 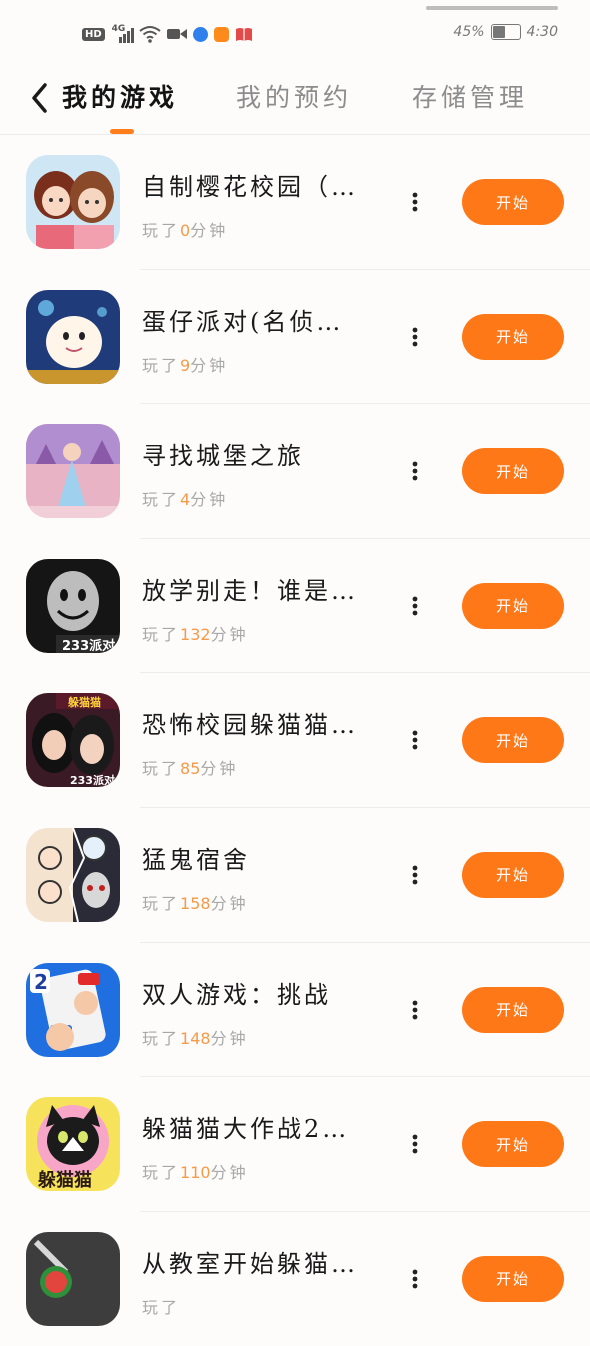 I want to click on gesture-pill, so click(x=492, y=8).